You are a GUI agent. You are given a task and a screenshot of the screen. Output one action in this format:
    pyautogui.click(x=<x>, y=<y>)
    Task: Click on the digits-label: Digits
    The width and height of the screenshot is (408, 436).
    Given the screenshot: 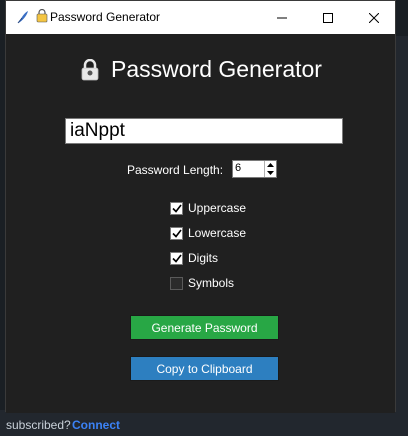 What is the action you would take?
    pyautogui.click(x=203, y=258)
    